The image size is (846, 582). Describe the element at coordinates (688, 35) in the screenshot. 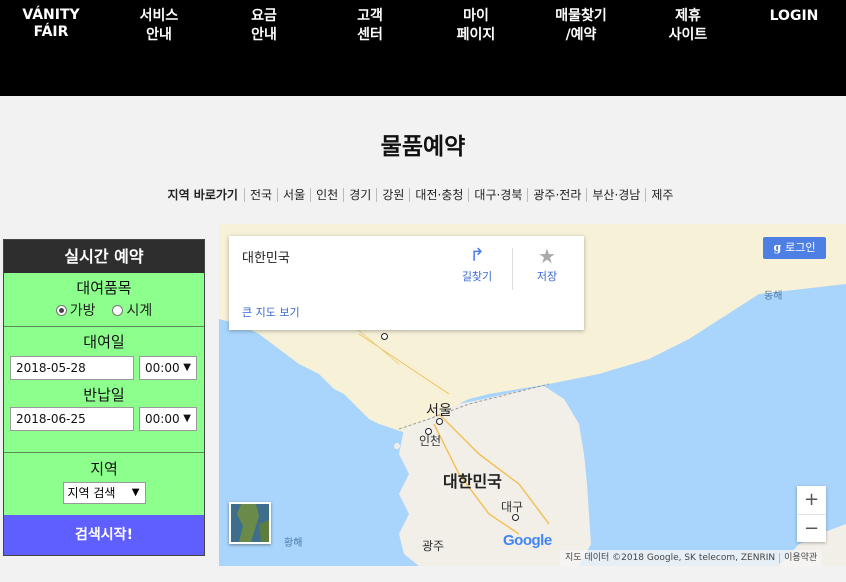

I see `nav-label: 사이트` at that location.